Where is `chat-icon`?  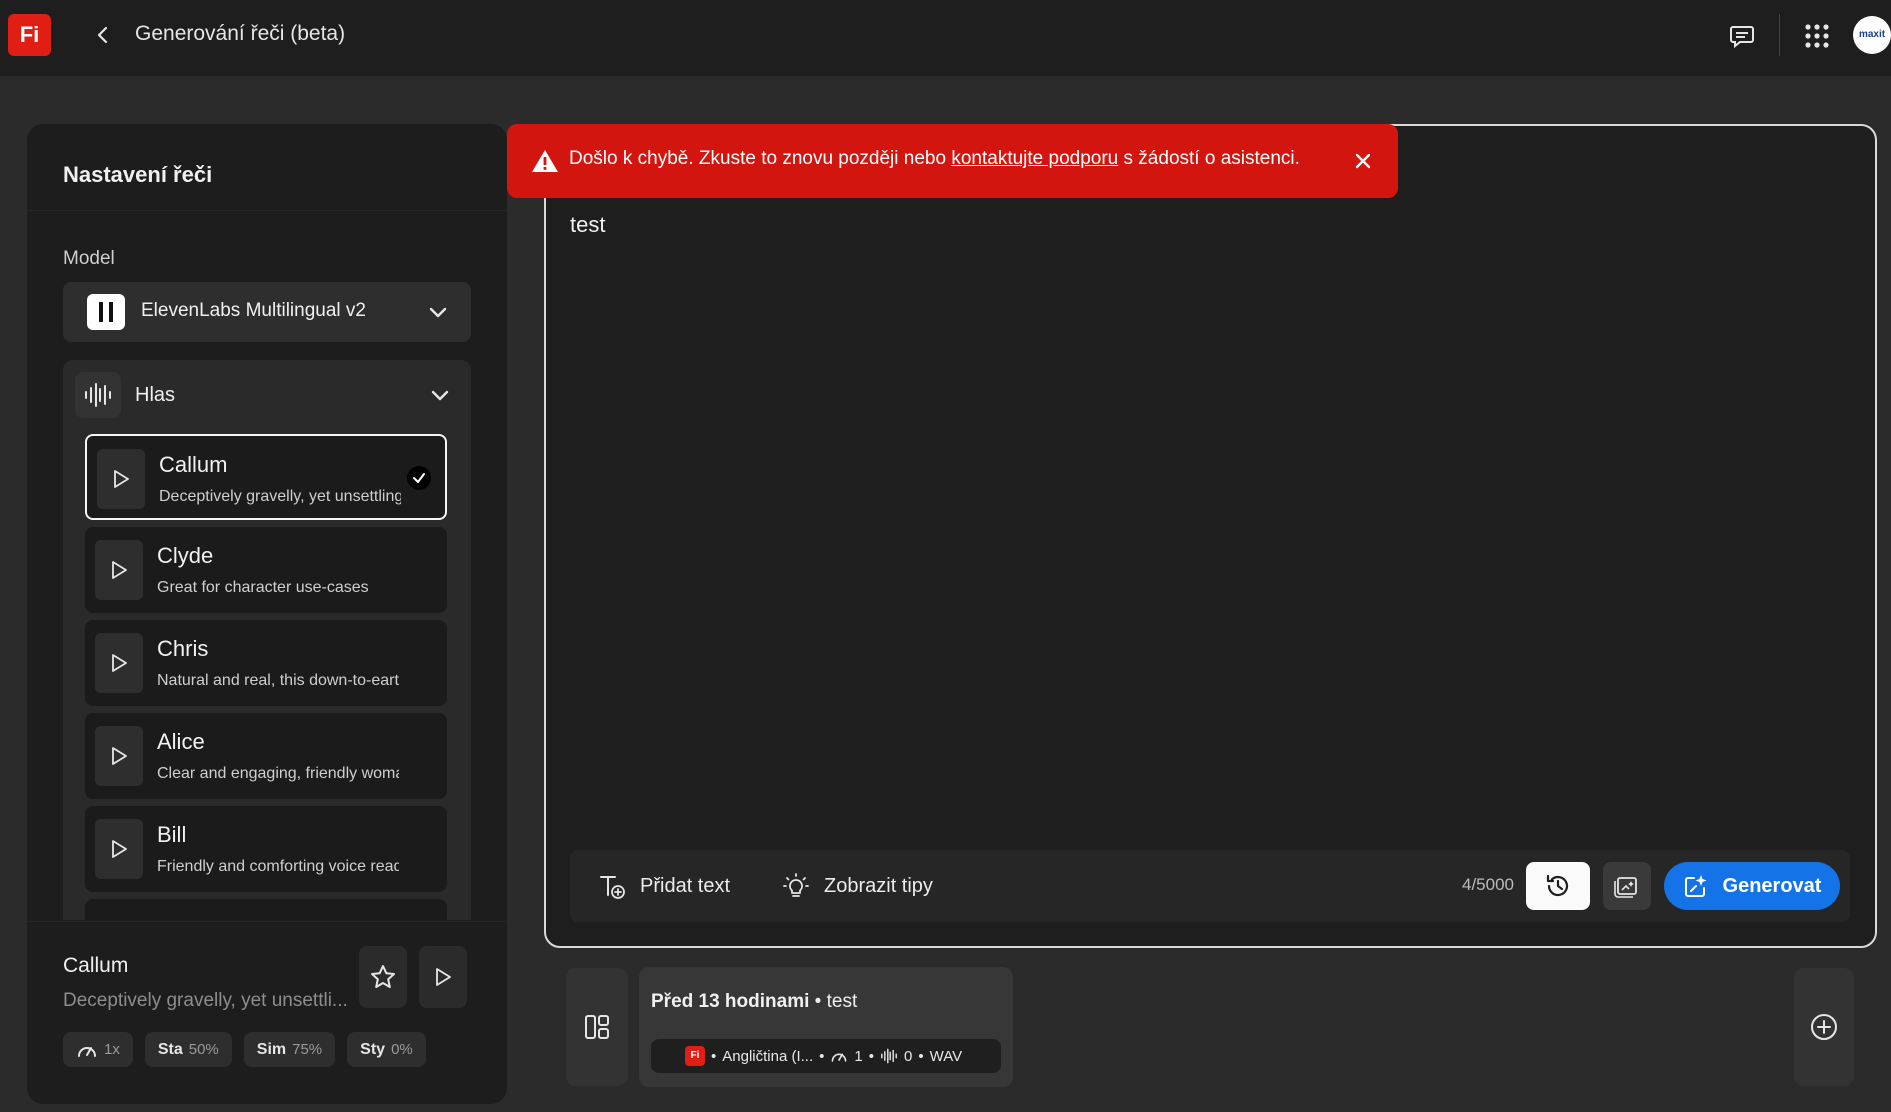 chat-icon is located at coordinates (1742, 37).